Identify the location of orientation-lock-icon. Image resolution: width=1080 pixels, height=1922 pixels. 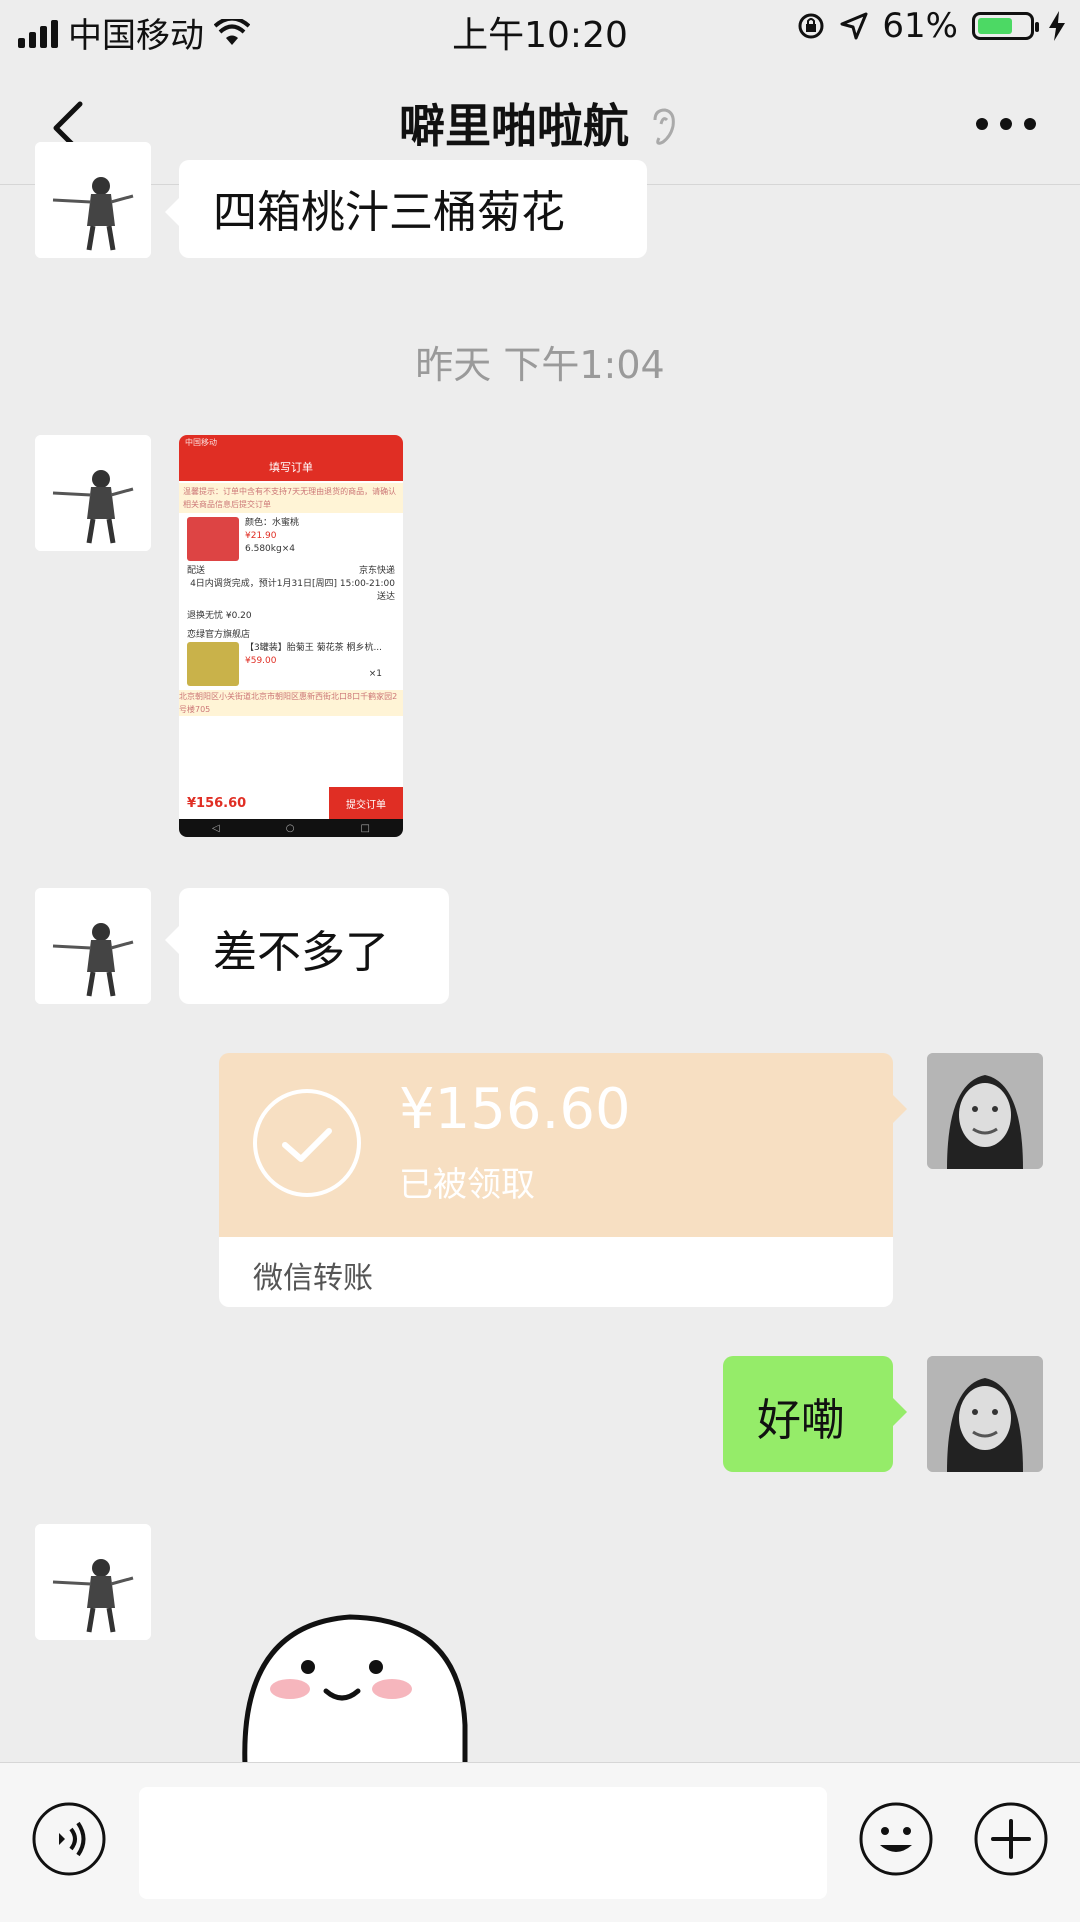
(811, 26).